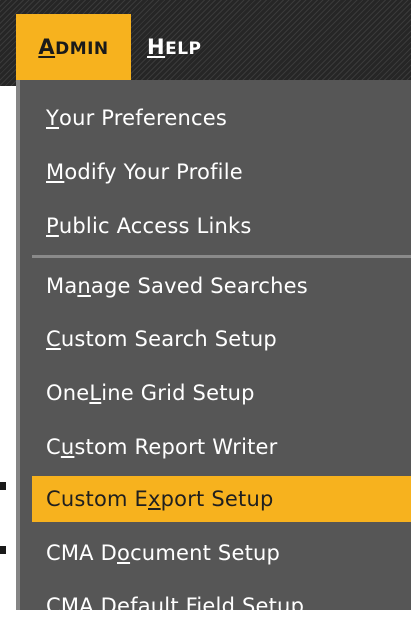 The image size is (411, 629). Describe the element at coordinates (221, 447) in the screenshot. I see `menu-item-custom-report-writer: Cu stom Report Writer` at that location.